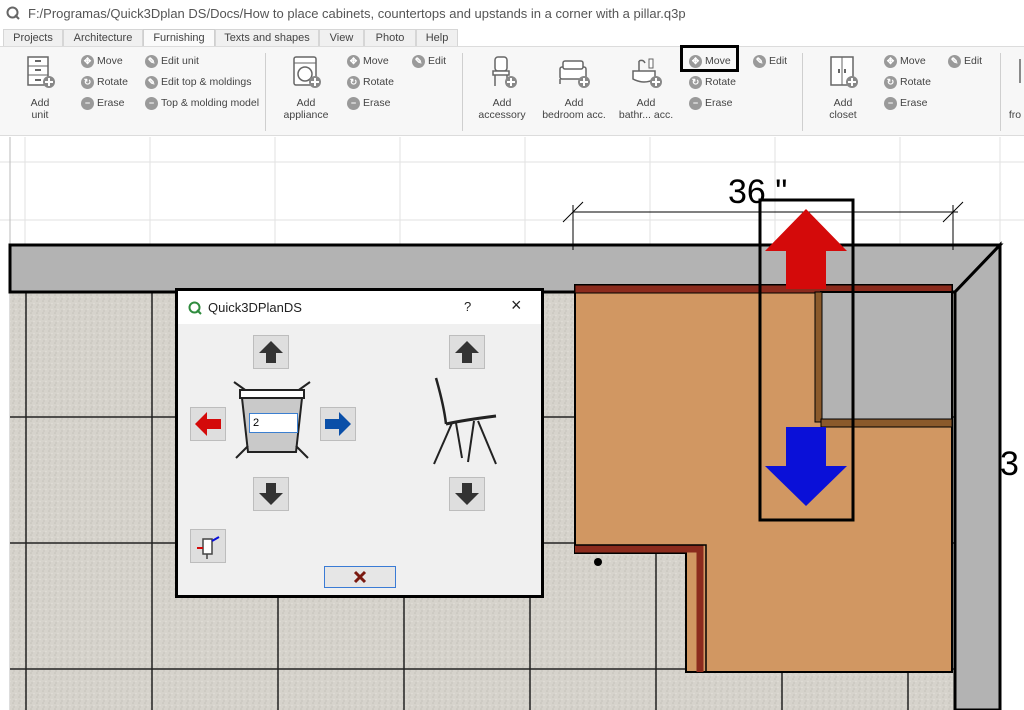 Image resolution: width=1024 pixels, height=710 pixels. I want to click on top-molding-model-button: − Top & molding model, so click(202, 103).